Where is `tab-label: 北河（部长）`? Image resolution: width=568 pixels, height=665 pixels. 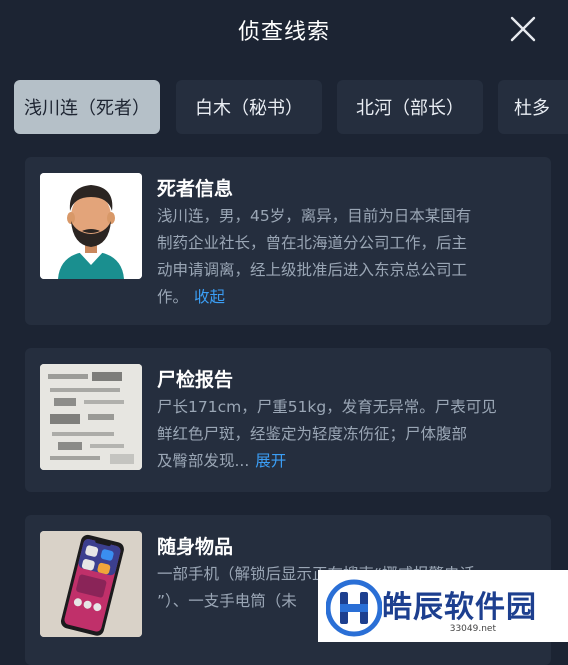
tab-label: 北河（部长） is located at coordinates (410, 108).